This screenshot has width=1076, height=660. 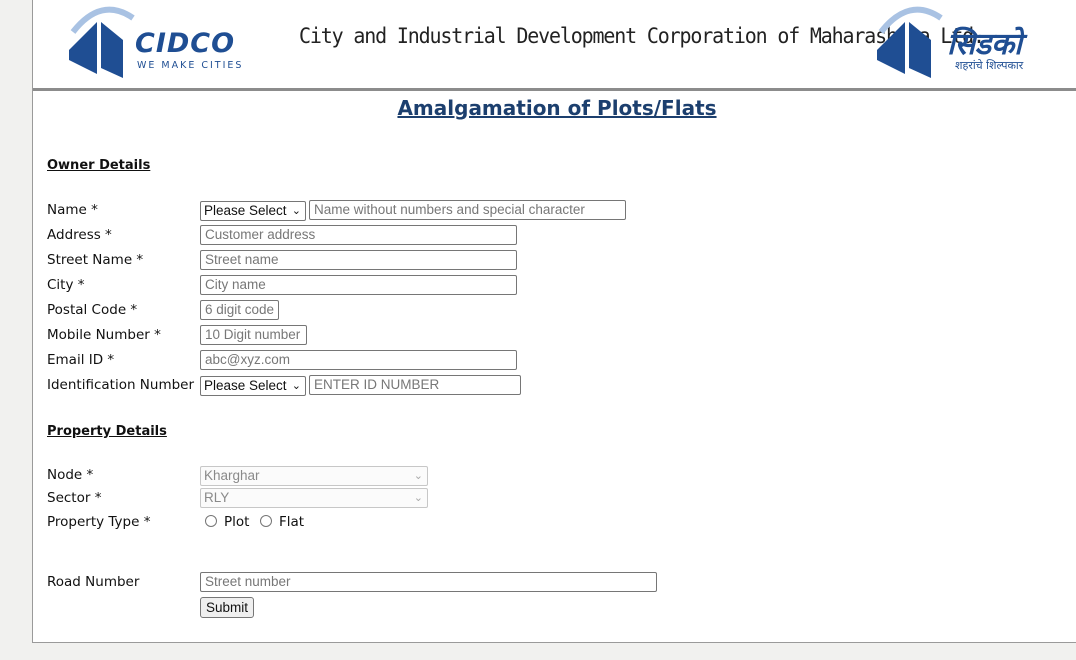 I want to click on mobile-number-placeholder: 10 Digit number, so click(x=253, y=334).